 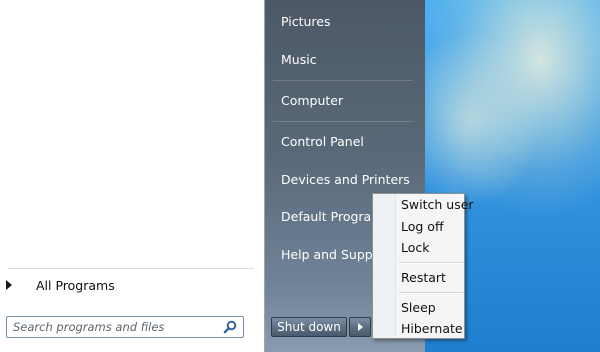 What do you see at coordinates (306, 21) in the screenshot?
I see `menu-item-pictures: Pictures` at bounding box center [306, 21].